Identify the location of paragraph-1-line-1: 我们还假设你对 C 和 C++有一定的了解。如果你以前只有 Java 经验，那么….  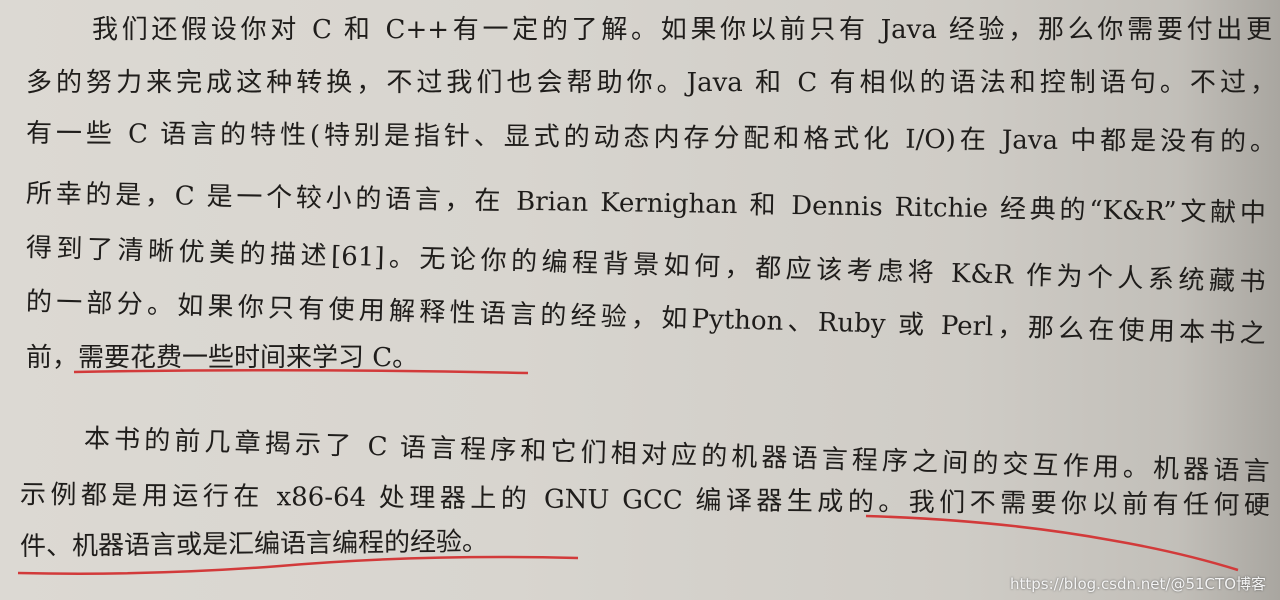
(682, 30).